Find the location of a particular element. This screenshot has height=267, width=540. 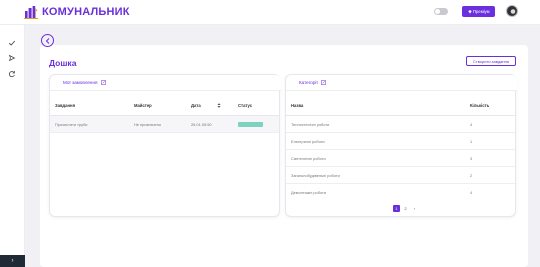

categories-table-header: Назва Кількість is located at coordinates (400, 106).